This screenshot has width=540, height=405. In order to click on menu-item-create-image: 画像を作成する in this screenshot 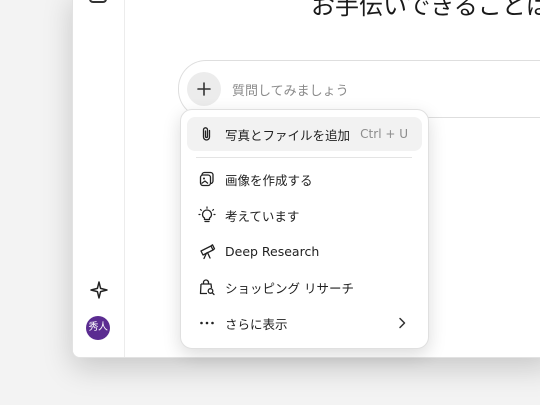, I will do `click(304, 179)`.